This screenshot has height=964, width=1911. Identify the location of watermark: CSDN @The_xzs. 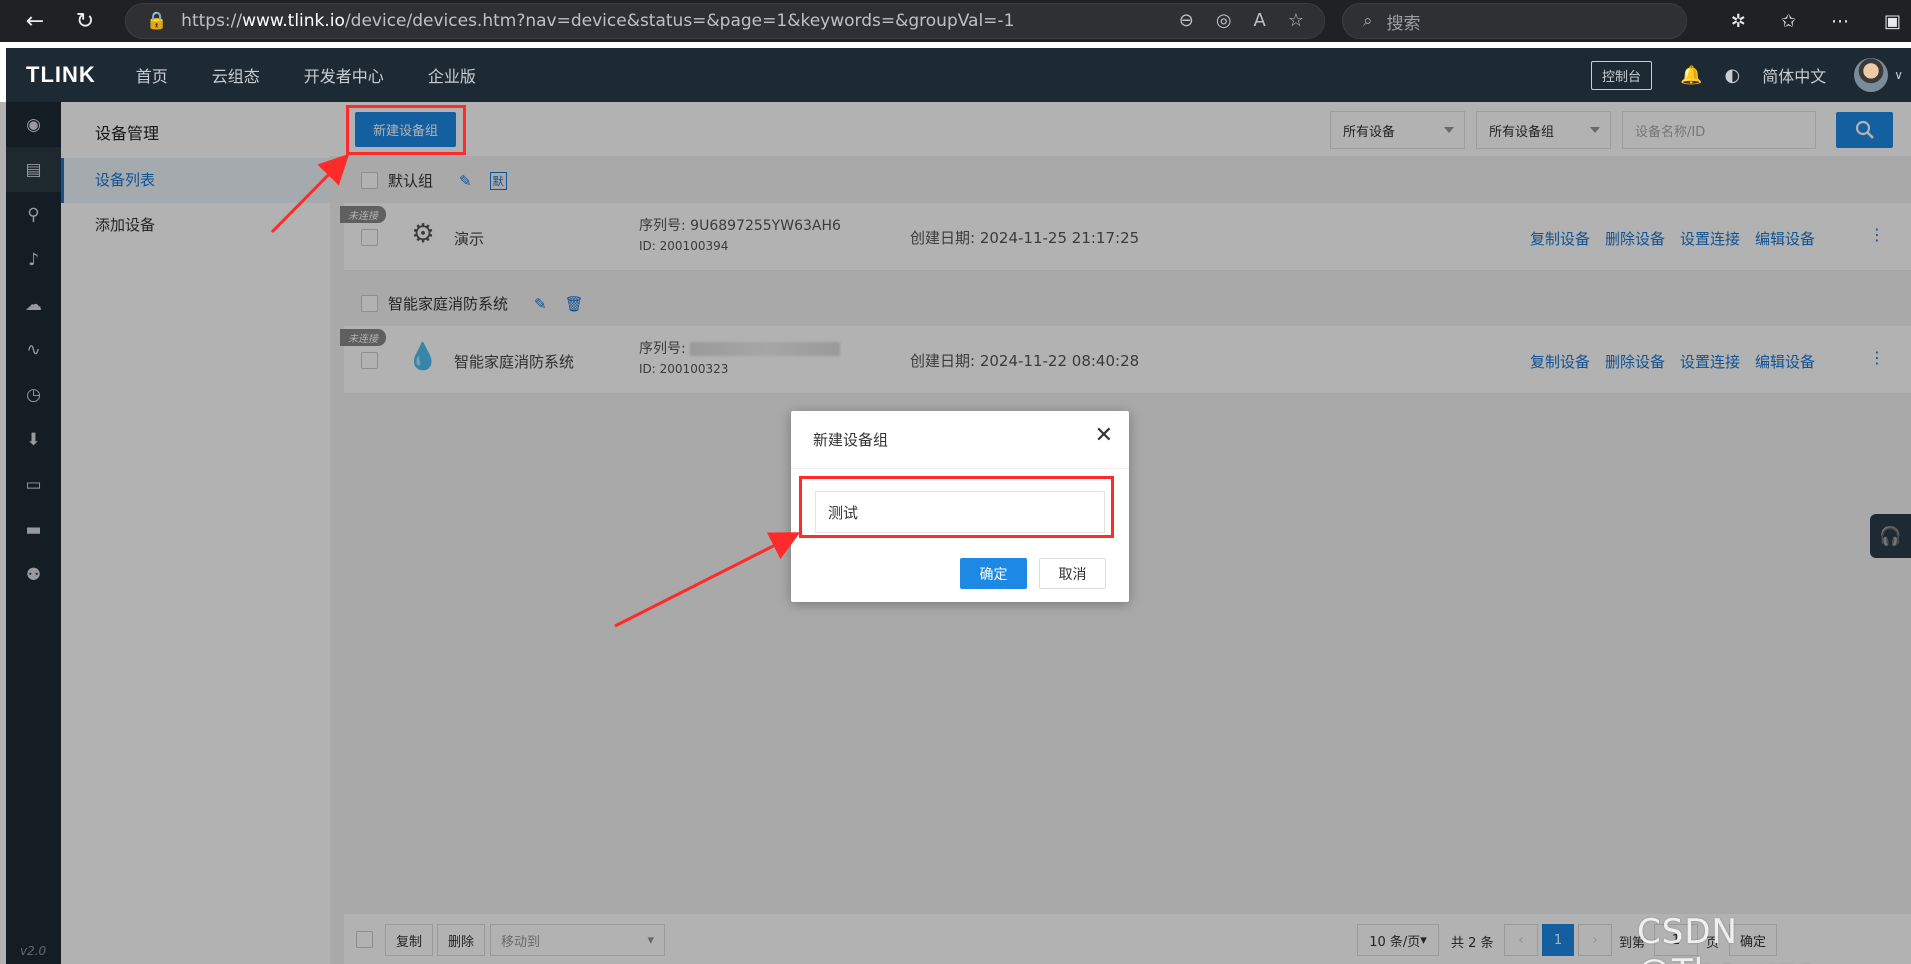
(1725, 938).